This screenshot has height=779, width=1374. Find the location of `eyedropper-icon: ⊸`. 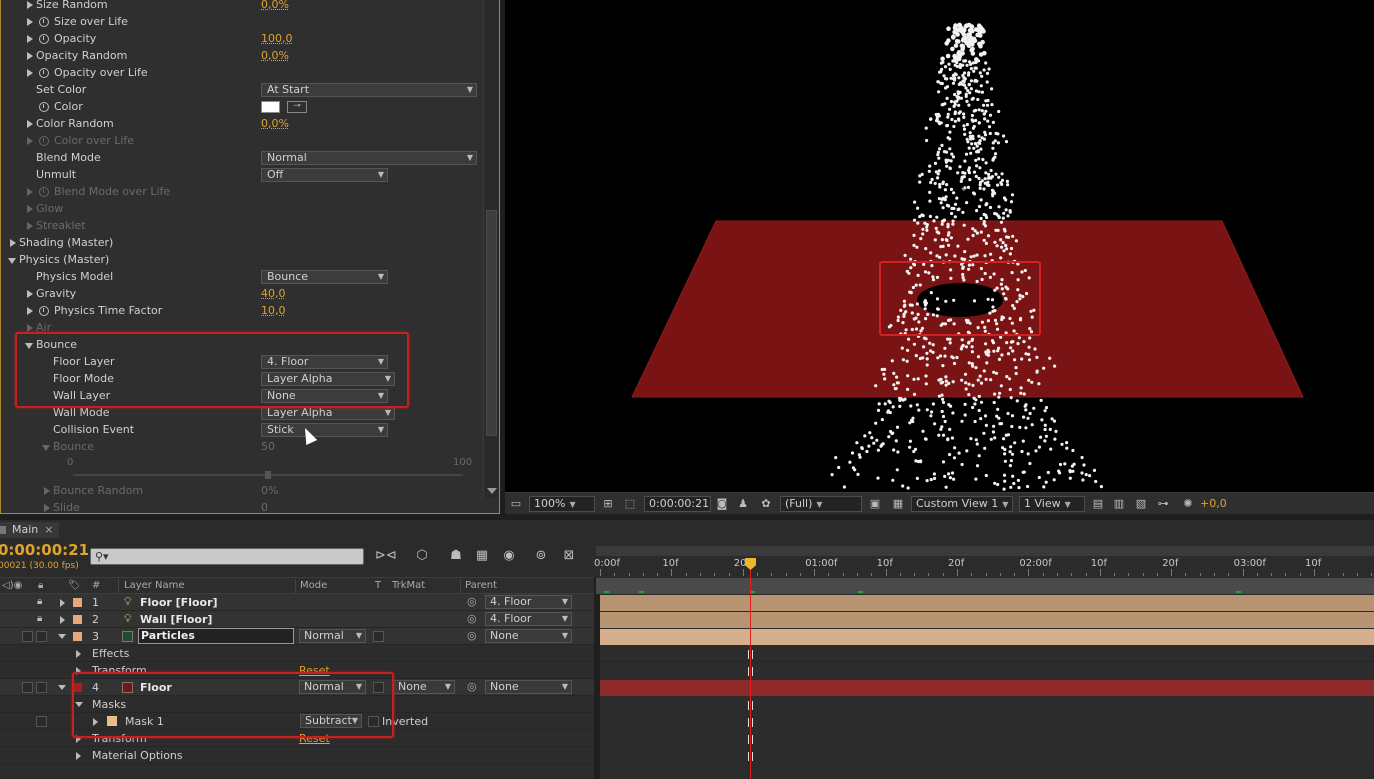

eyedropper-icon: ⊸ is located at coordinates (297, 107).